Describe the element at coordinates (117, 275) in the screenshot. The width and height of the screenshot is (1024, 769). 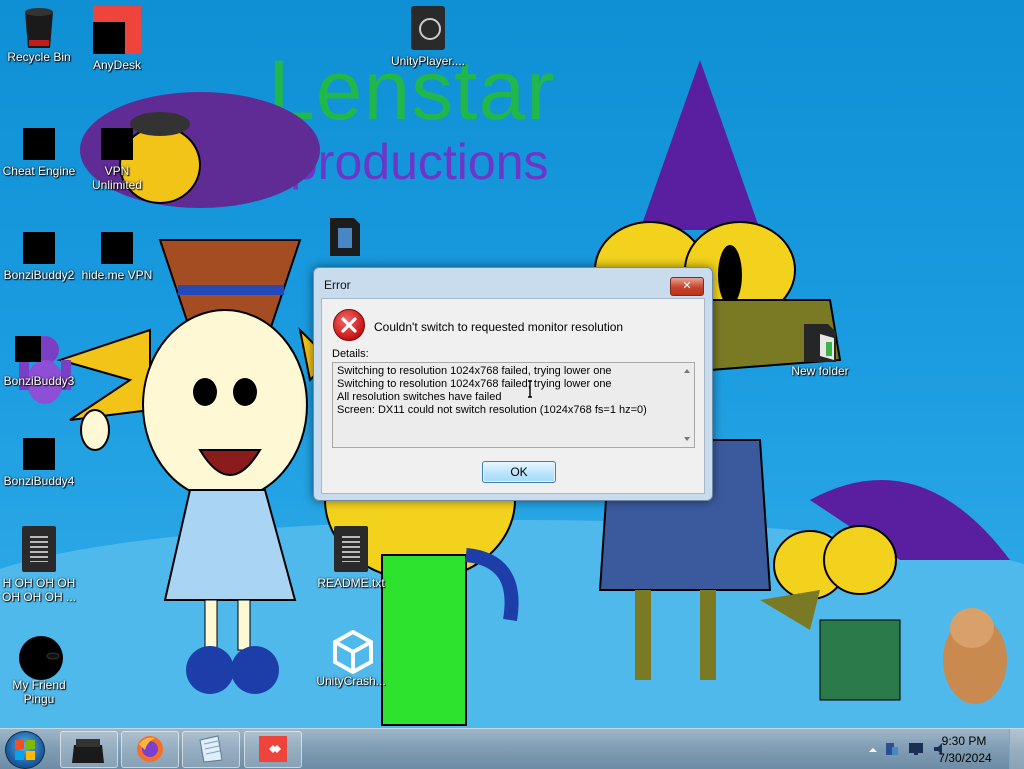
I see `desktop-icon-label: hide.me VPN` at that location.